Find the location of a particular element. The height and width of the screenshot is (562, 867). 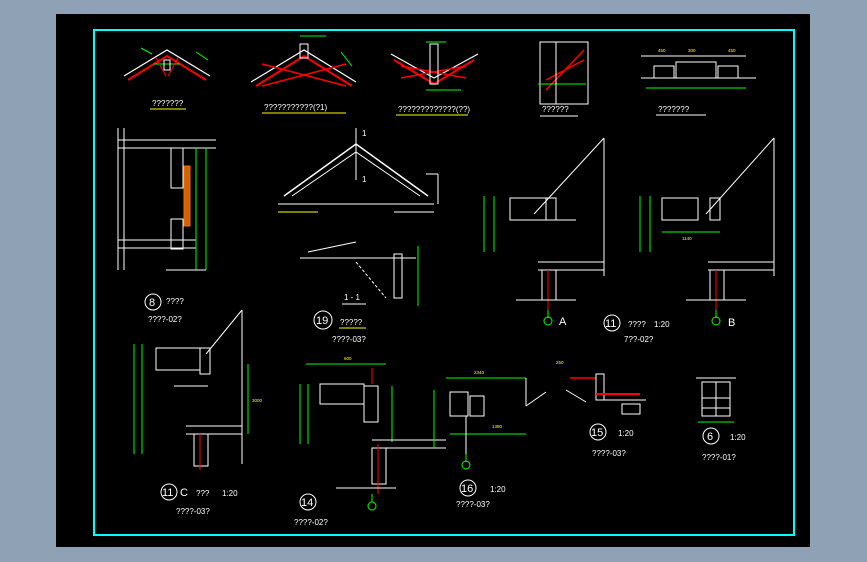

detail-16-balcony: 2340 1380 16 1:20 ????-03? is located at coordinates (490, 439).